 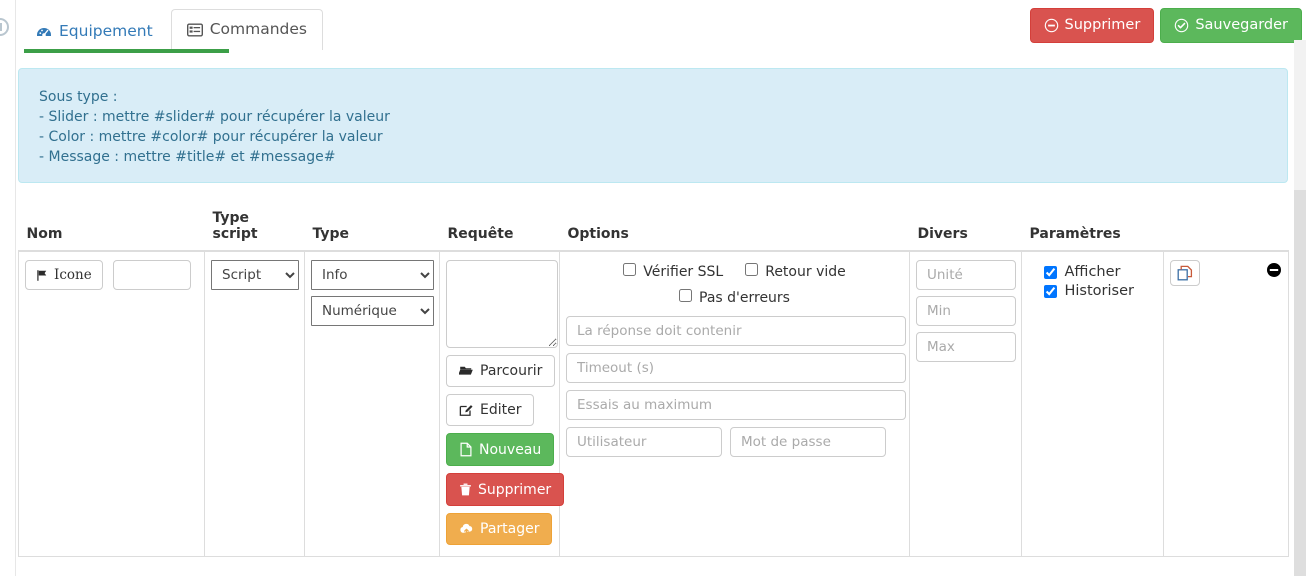 I want to click on edit-button: Editer, so click(x=490, y=410).